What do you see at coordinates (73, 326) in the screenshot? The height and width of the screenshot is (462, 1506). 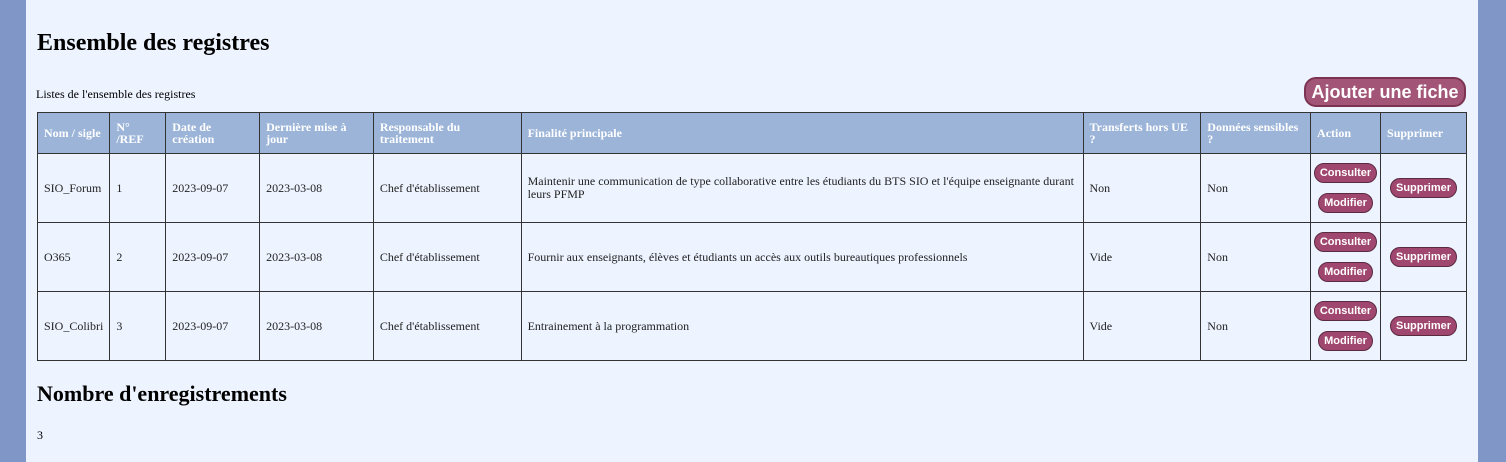 I see `cell-nom: SIO_Colibri` at bounding box center [73, 326].